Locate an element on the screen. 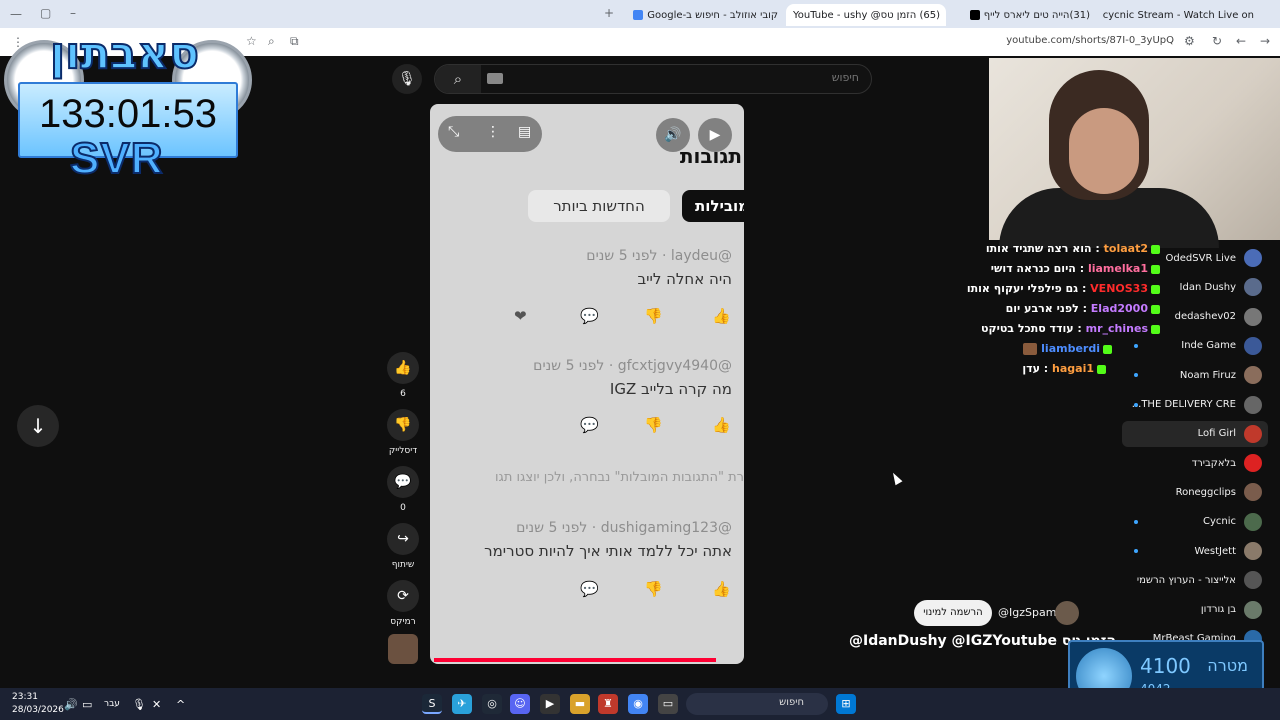  video-progress-bar is located at coordinates (575, 660).